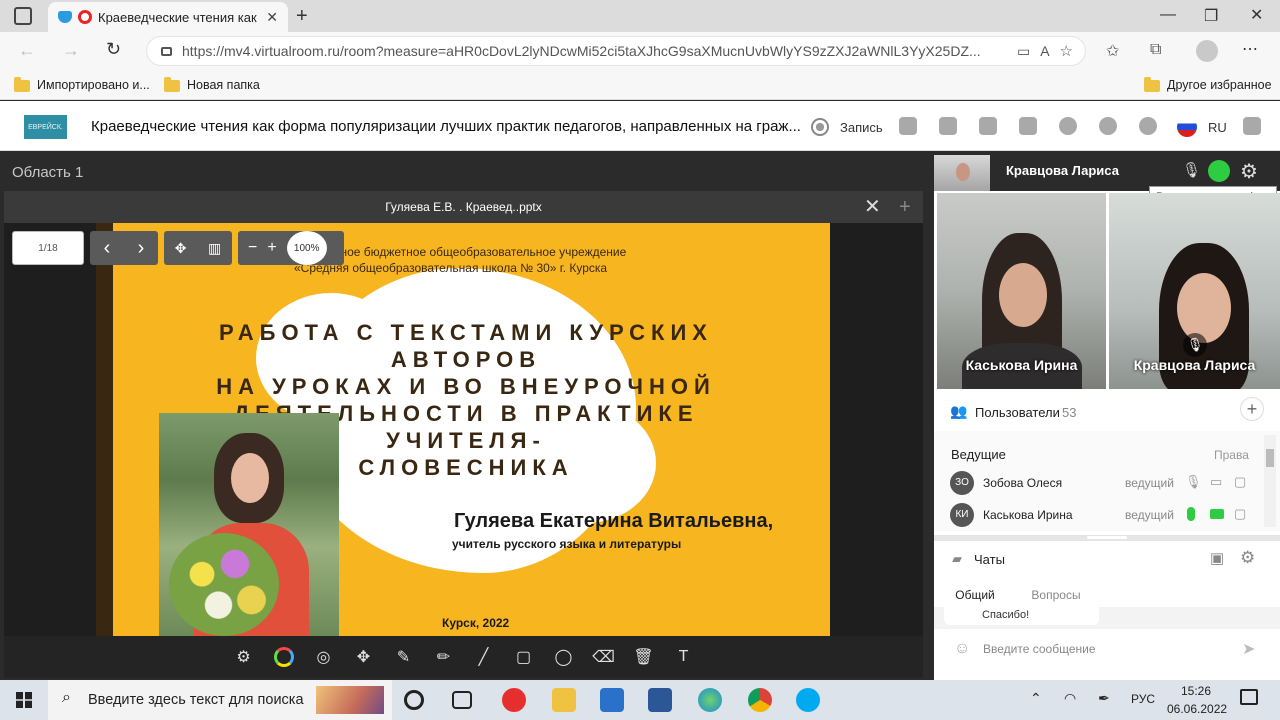  What do you see at coordinates (1191, 514) in the screenshot?
I see `user-mic-on-icon` at bounding box center [1191, 514].